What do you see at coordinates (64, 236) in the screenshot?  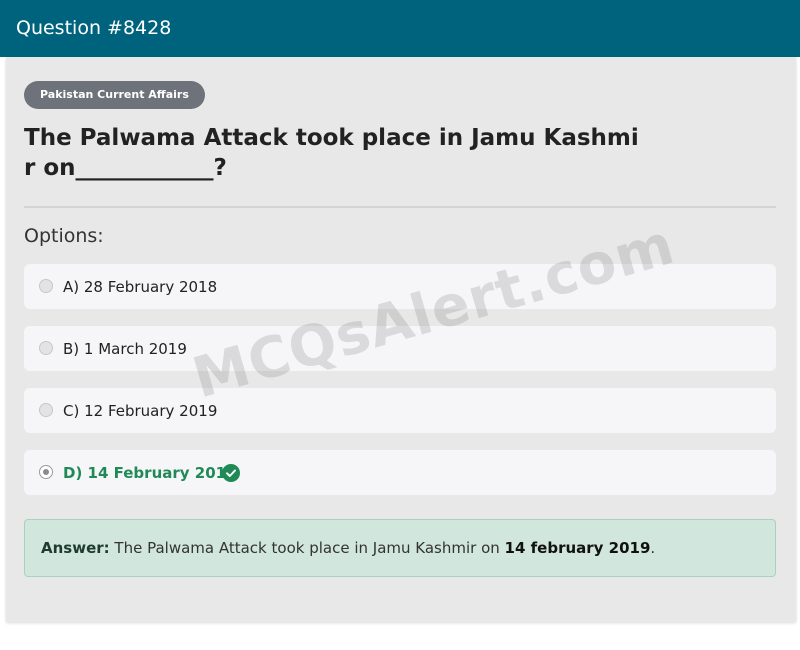 I see `options-label: Options:` at bounding box center [64, 236].